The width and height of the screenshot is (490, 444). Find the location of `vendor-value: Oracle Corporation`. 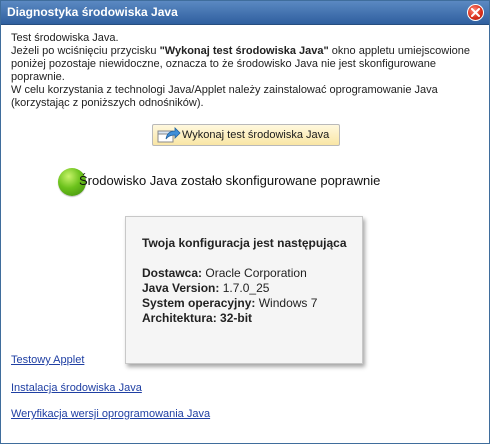

vendor-value: Oracle Corporation is located at coordinates (254, 273).